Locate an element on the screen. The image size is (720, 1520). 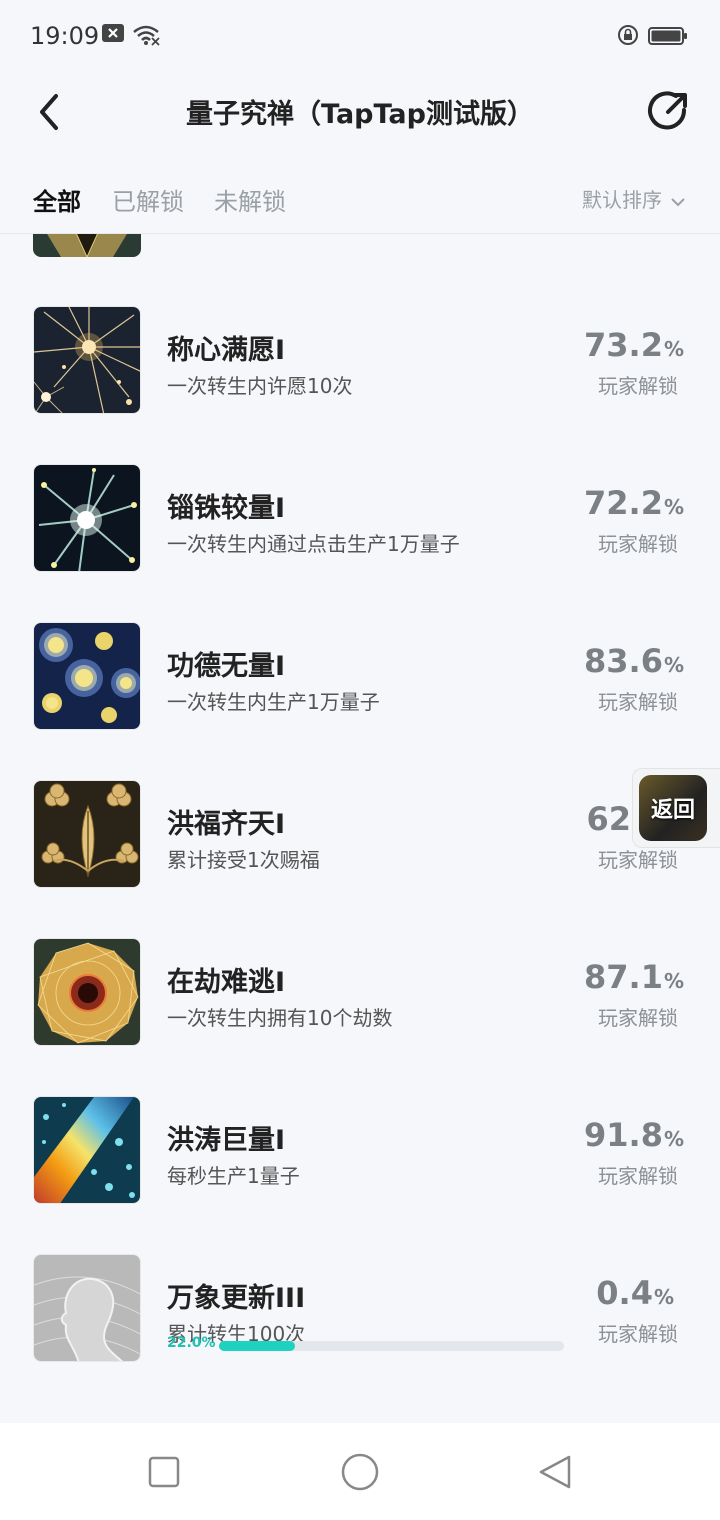
progress-track is located at coordinates (391, 1346).